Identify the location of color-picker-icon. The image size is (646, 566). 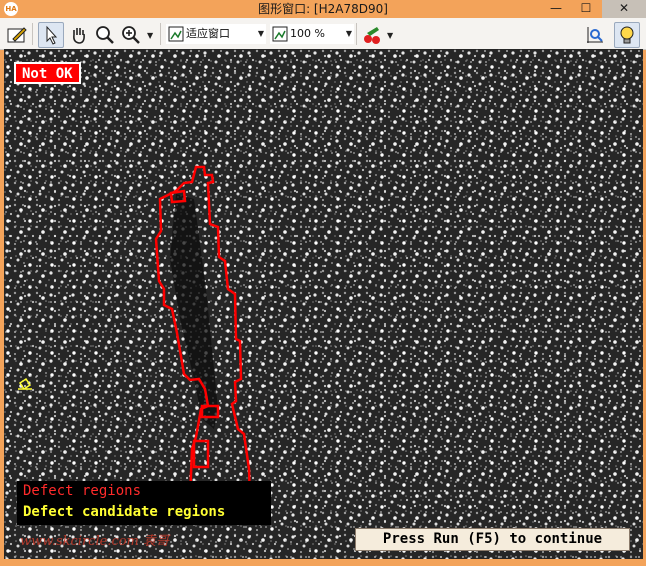
(373, 35).